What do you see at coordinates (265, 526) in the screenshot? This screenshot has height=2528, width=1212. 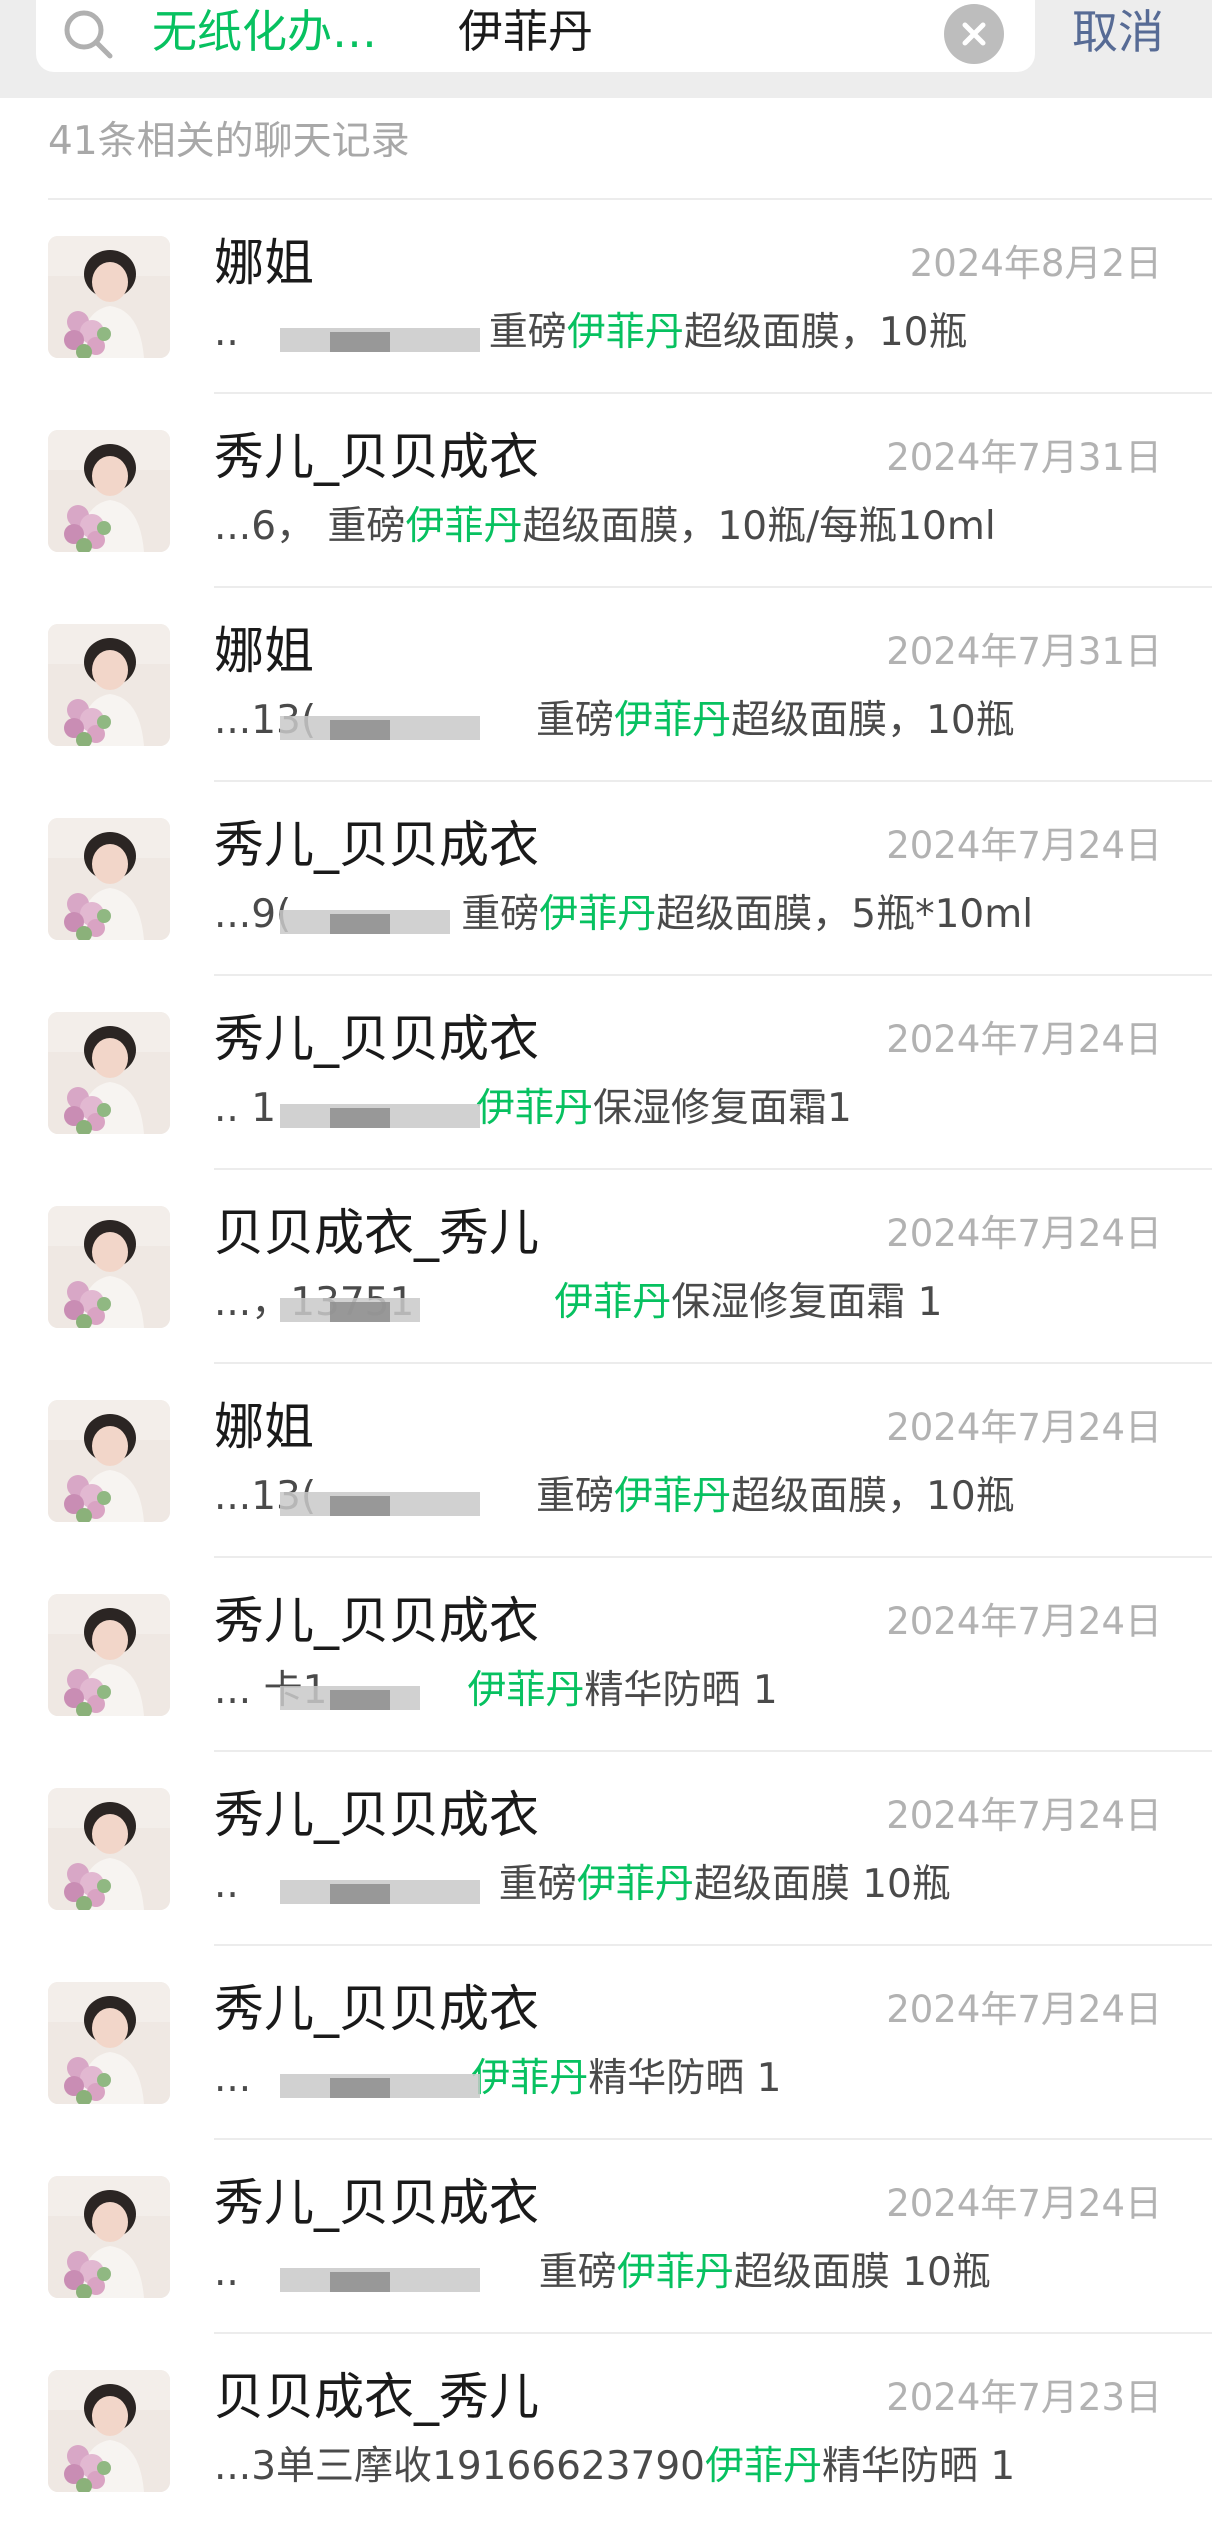 I see `snippet-prefix: ...6，` at bounding box center [265, 526].